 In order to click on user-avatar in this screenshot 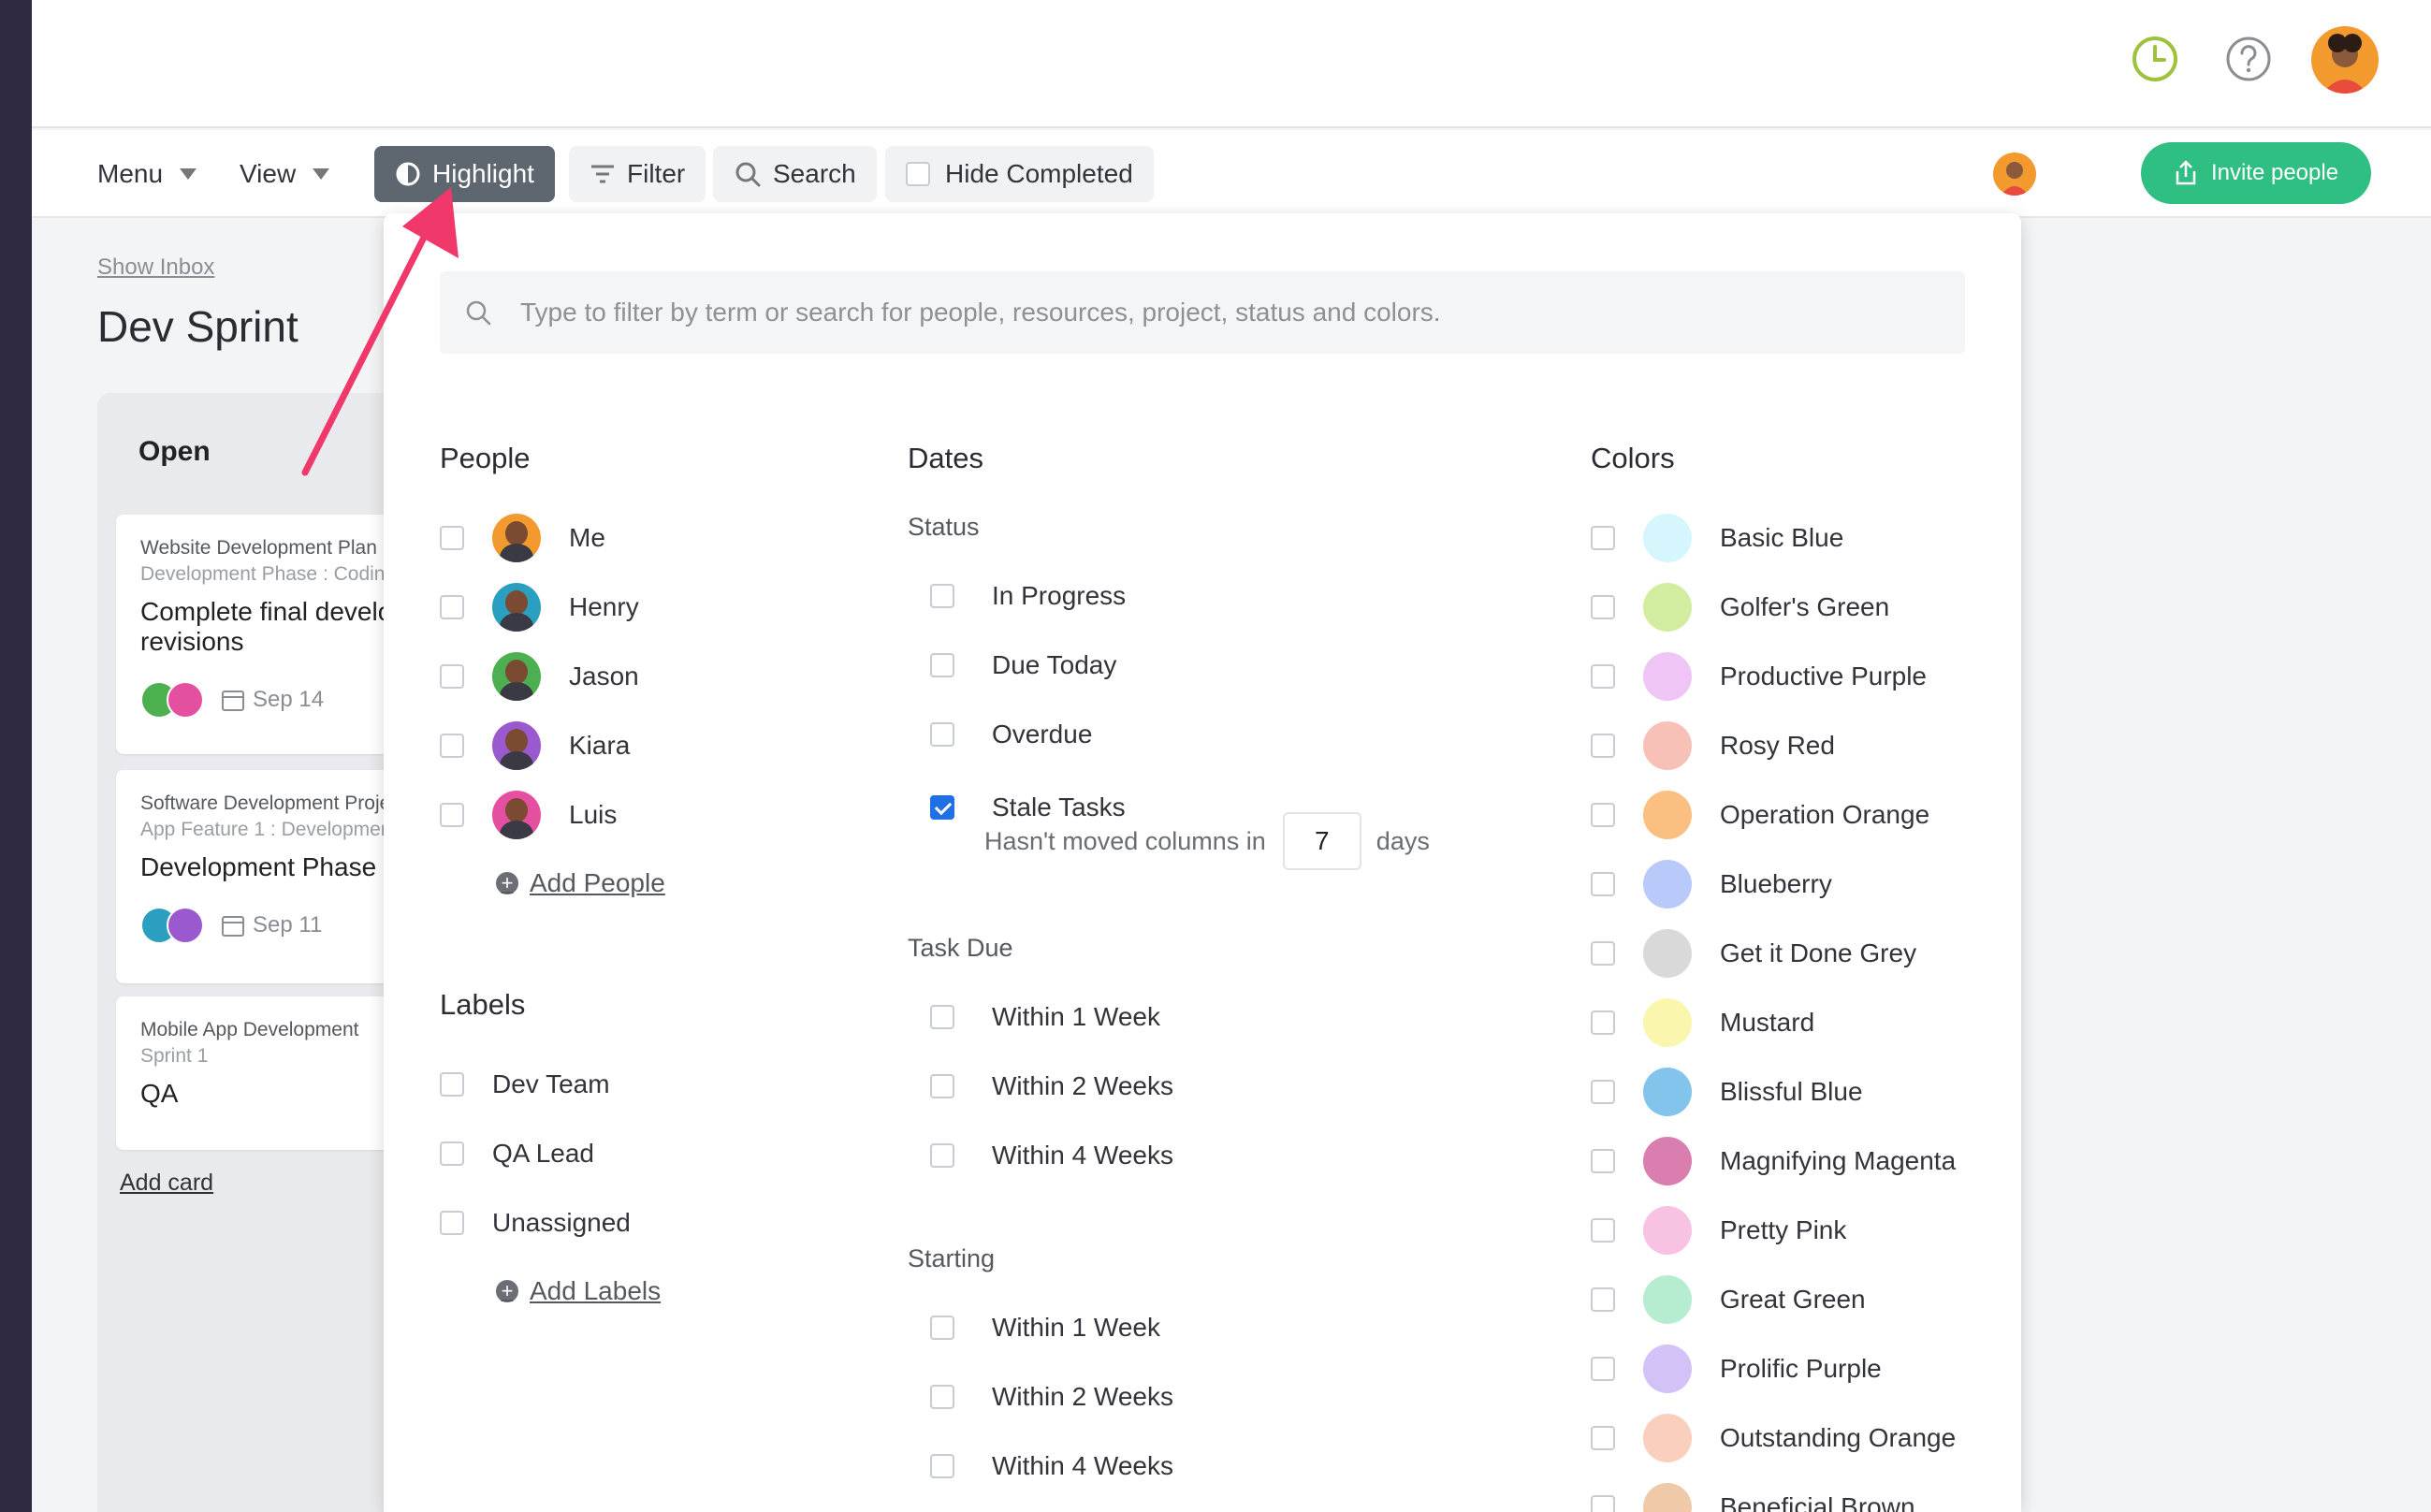, I will do `click(2345, 60)`.